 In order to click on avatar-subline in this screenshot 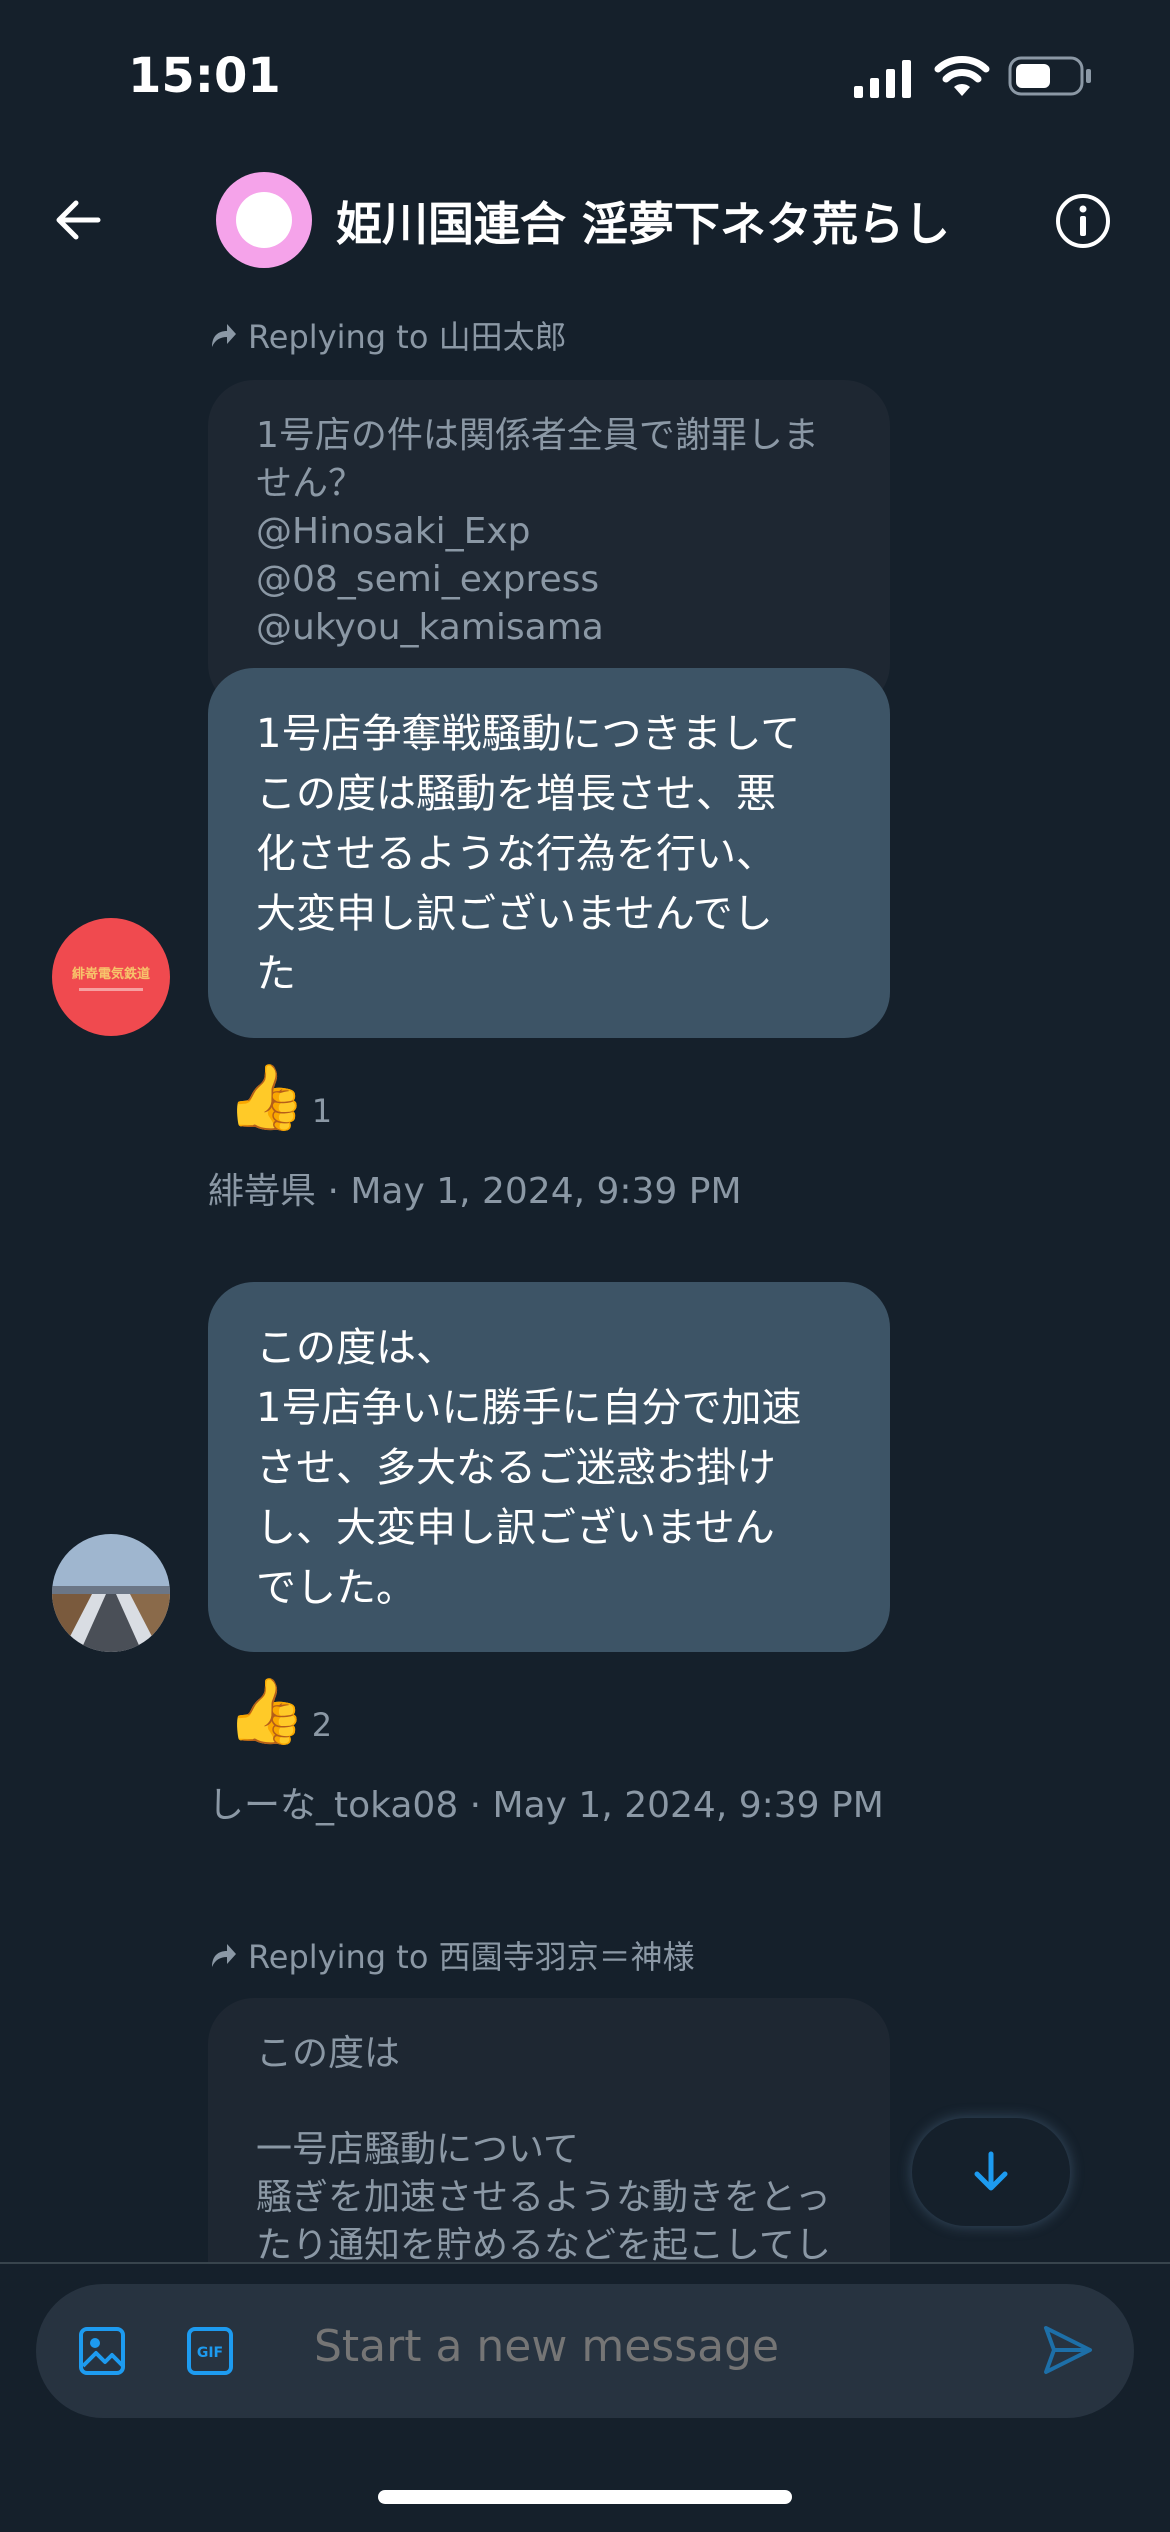, I will do `click(111, 989)`.